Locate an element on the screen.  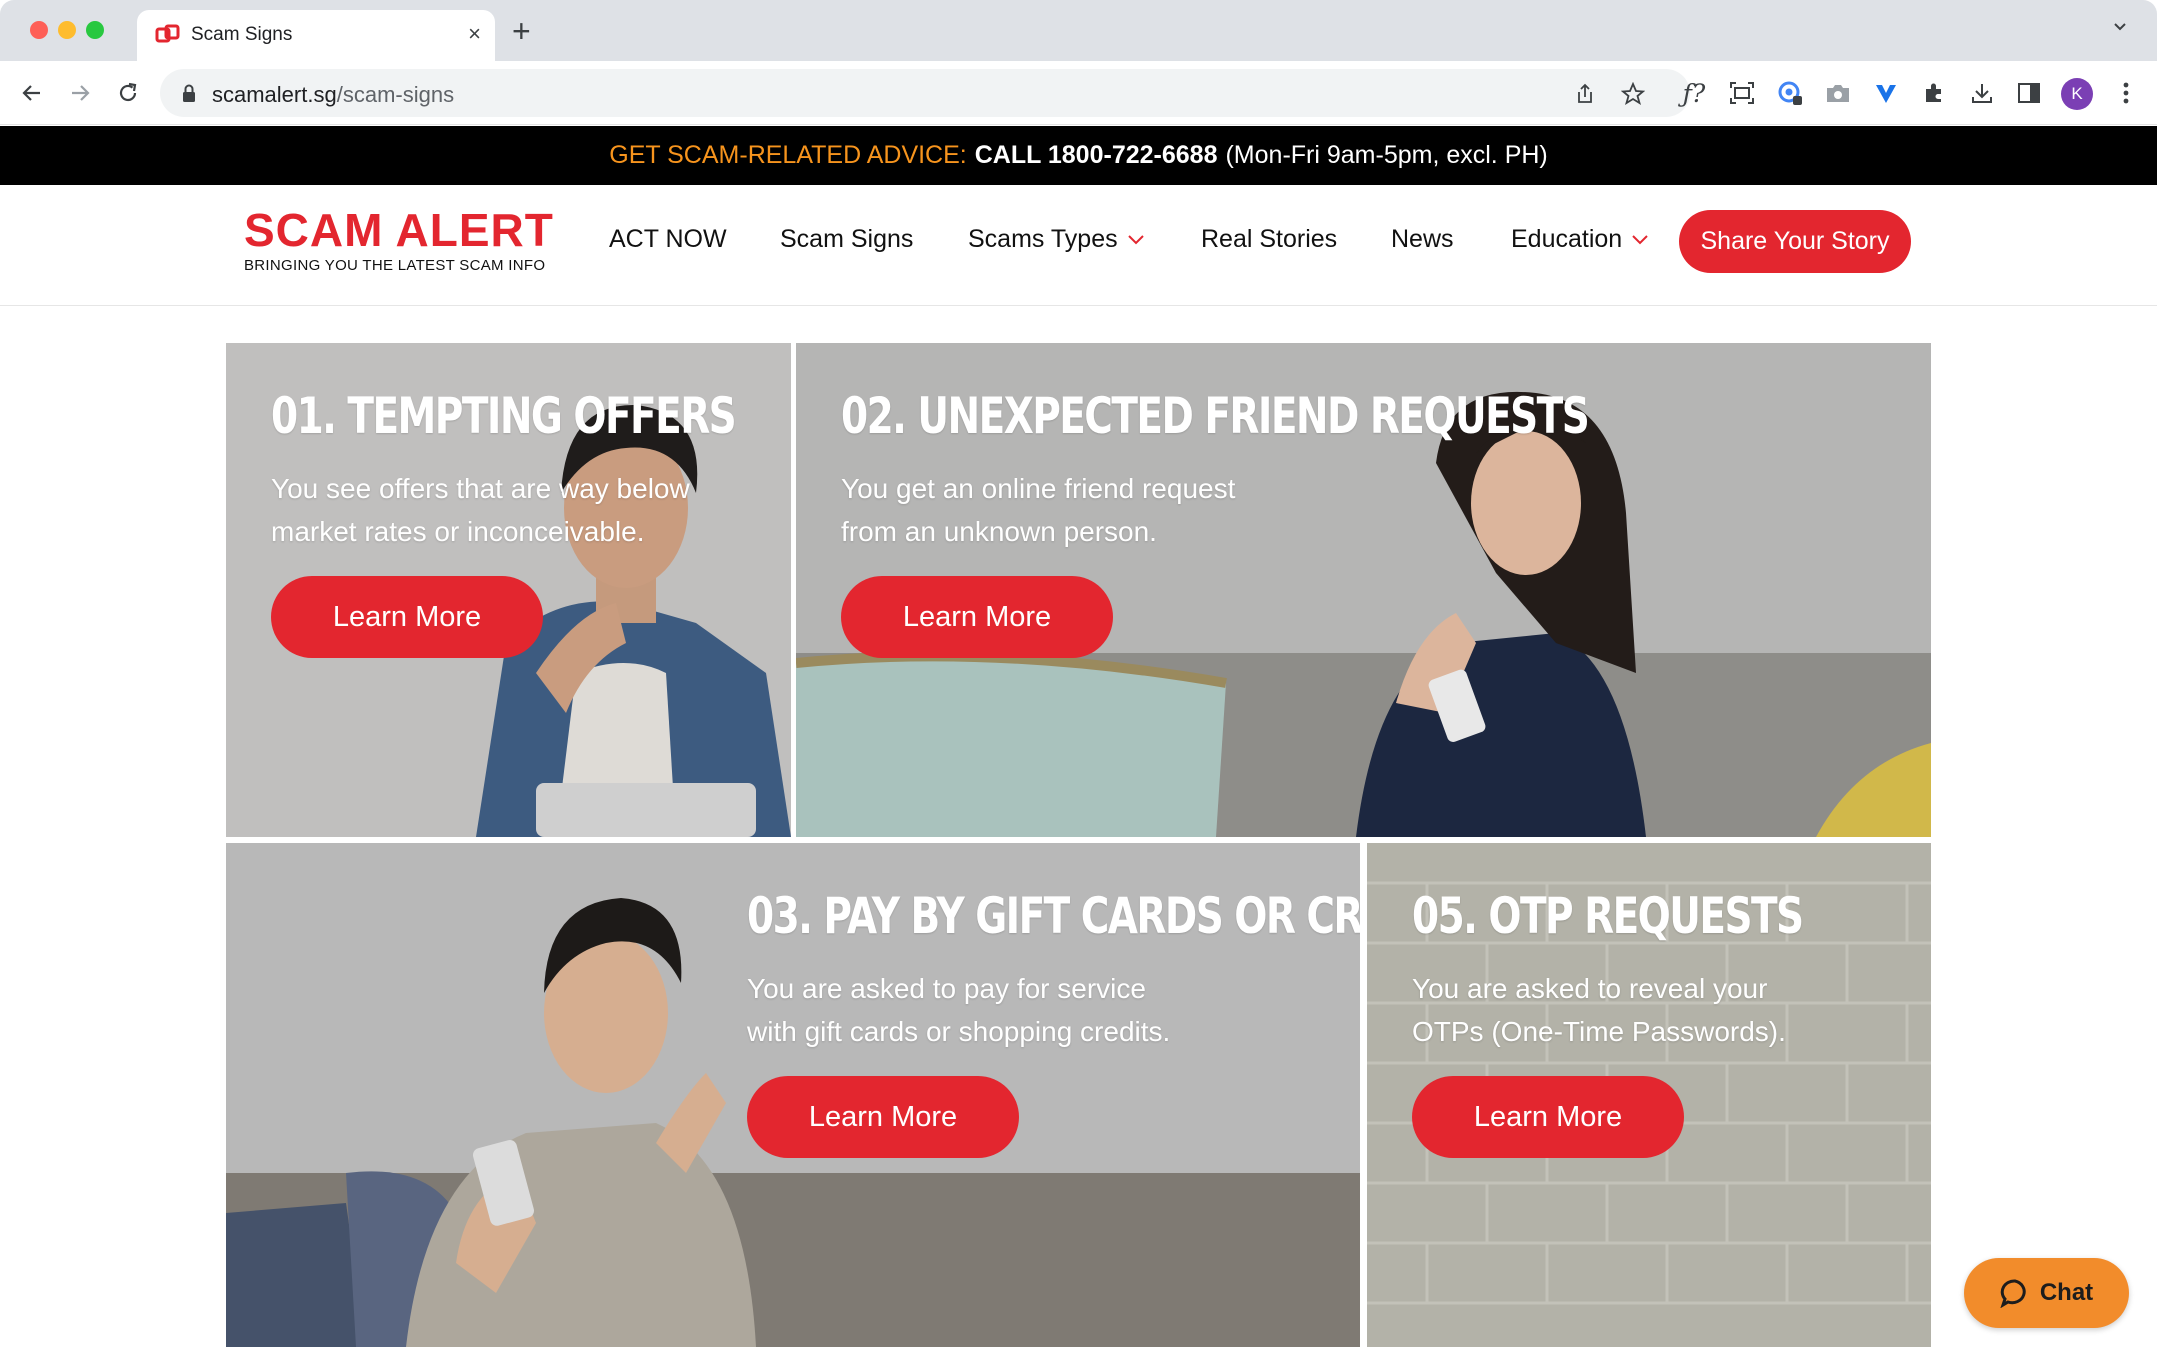
back-arrow-icon is located at coordinates (31, 93).